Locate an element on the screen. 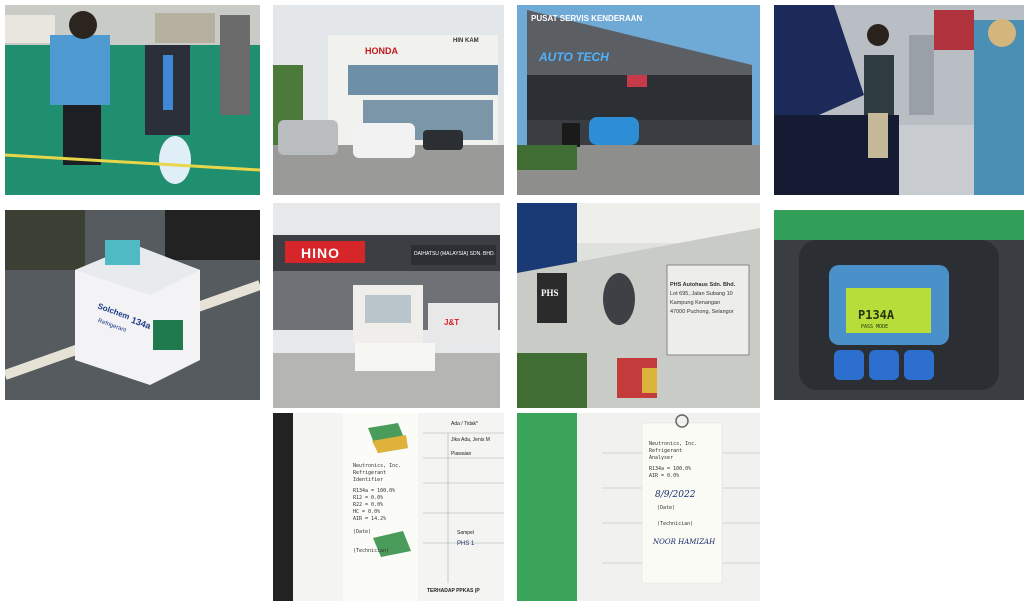 This screenshot has height=601, width=1024. plaque-line-1: PHS Autohaus Sdn. Bhd. is located at coordinates (703, 285).